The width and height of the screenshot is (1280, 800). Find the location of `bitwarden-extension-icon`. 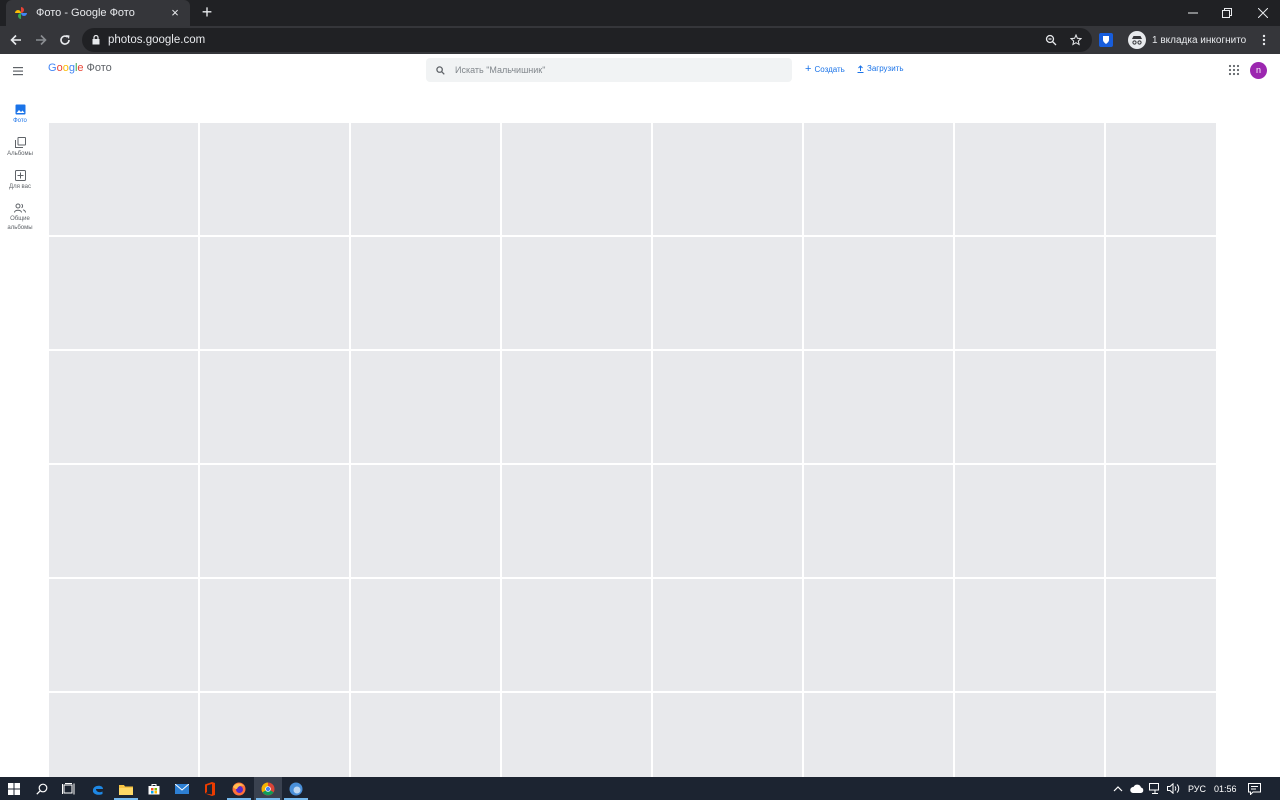

bitwarden-extension-icon is located at coordinates (1106, 40).